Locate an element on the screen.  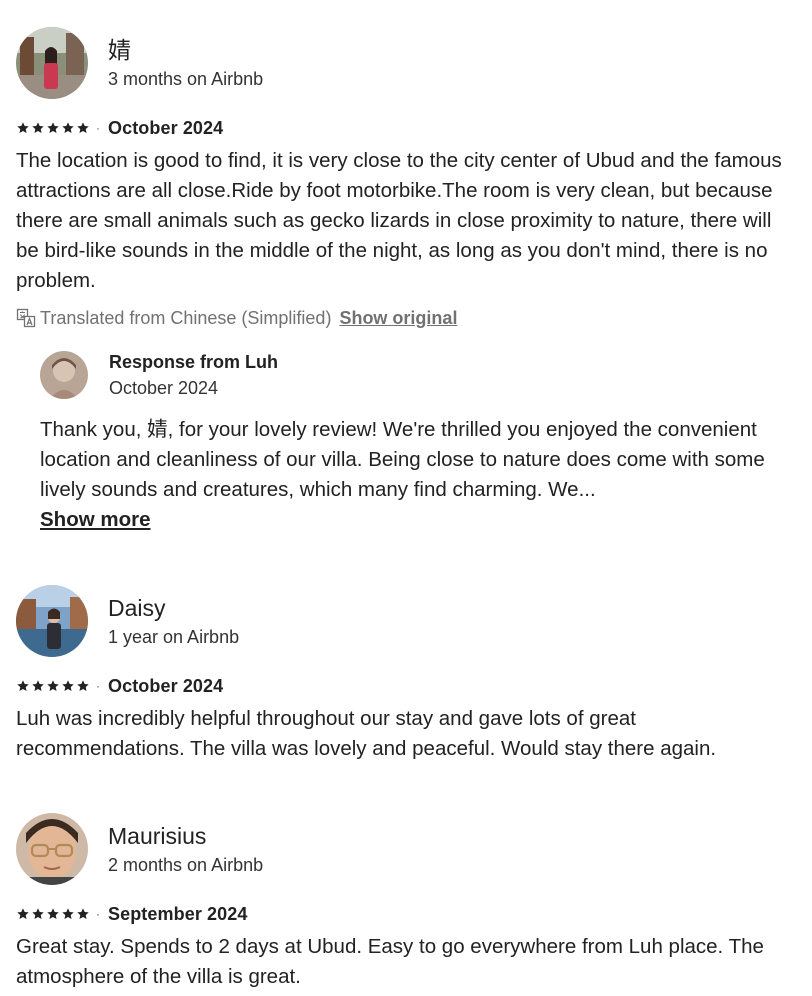
review-date: September 2024 is located at coordinates (178, 913).